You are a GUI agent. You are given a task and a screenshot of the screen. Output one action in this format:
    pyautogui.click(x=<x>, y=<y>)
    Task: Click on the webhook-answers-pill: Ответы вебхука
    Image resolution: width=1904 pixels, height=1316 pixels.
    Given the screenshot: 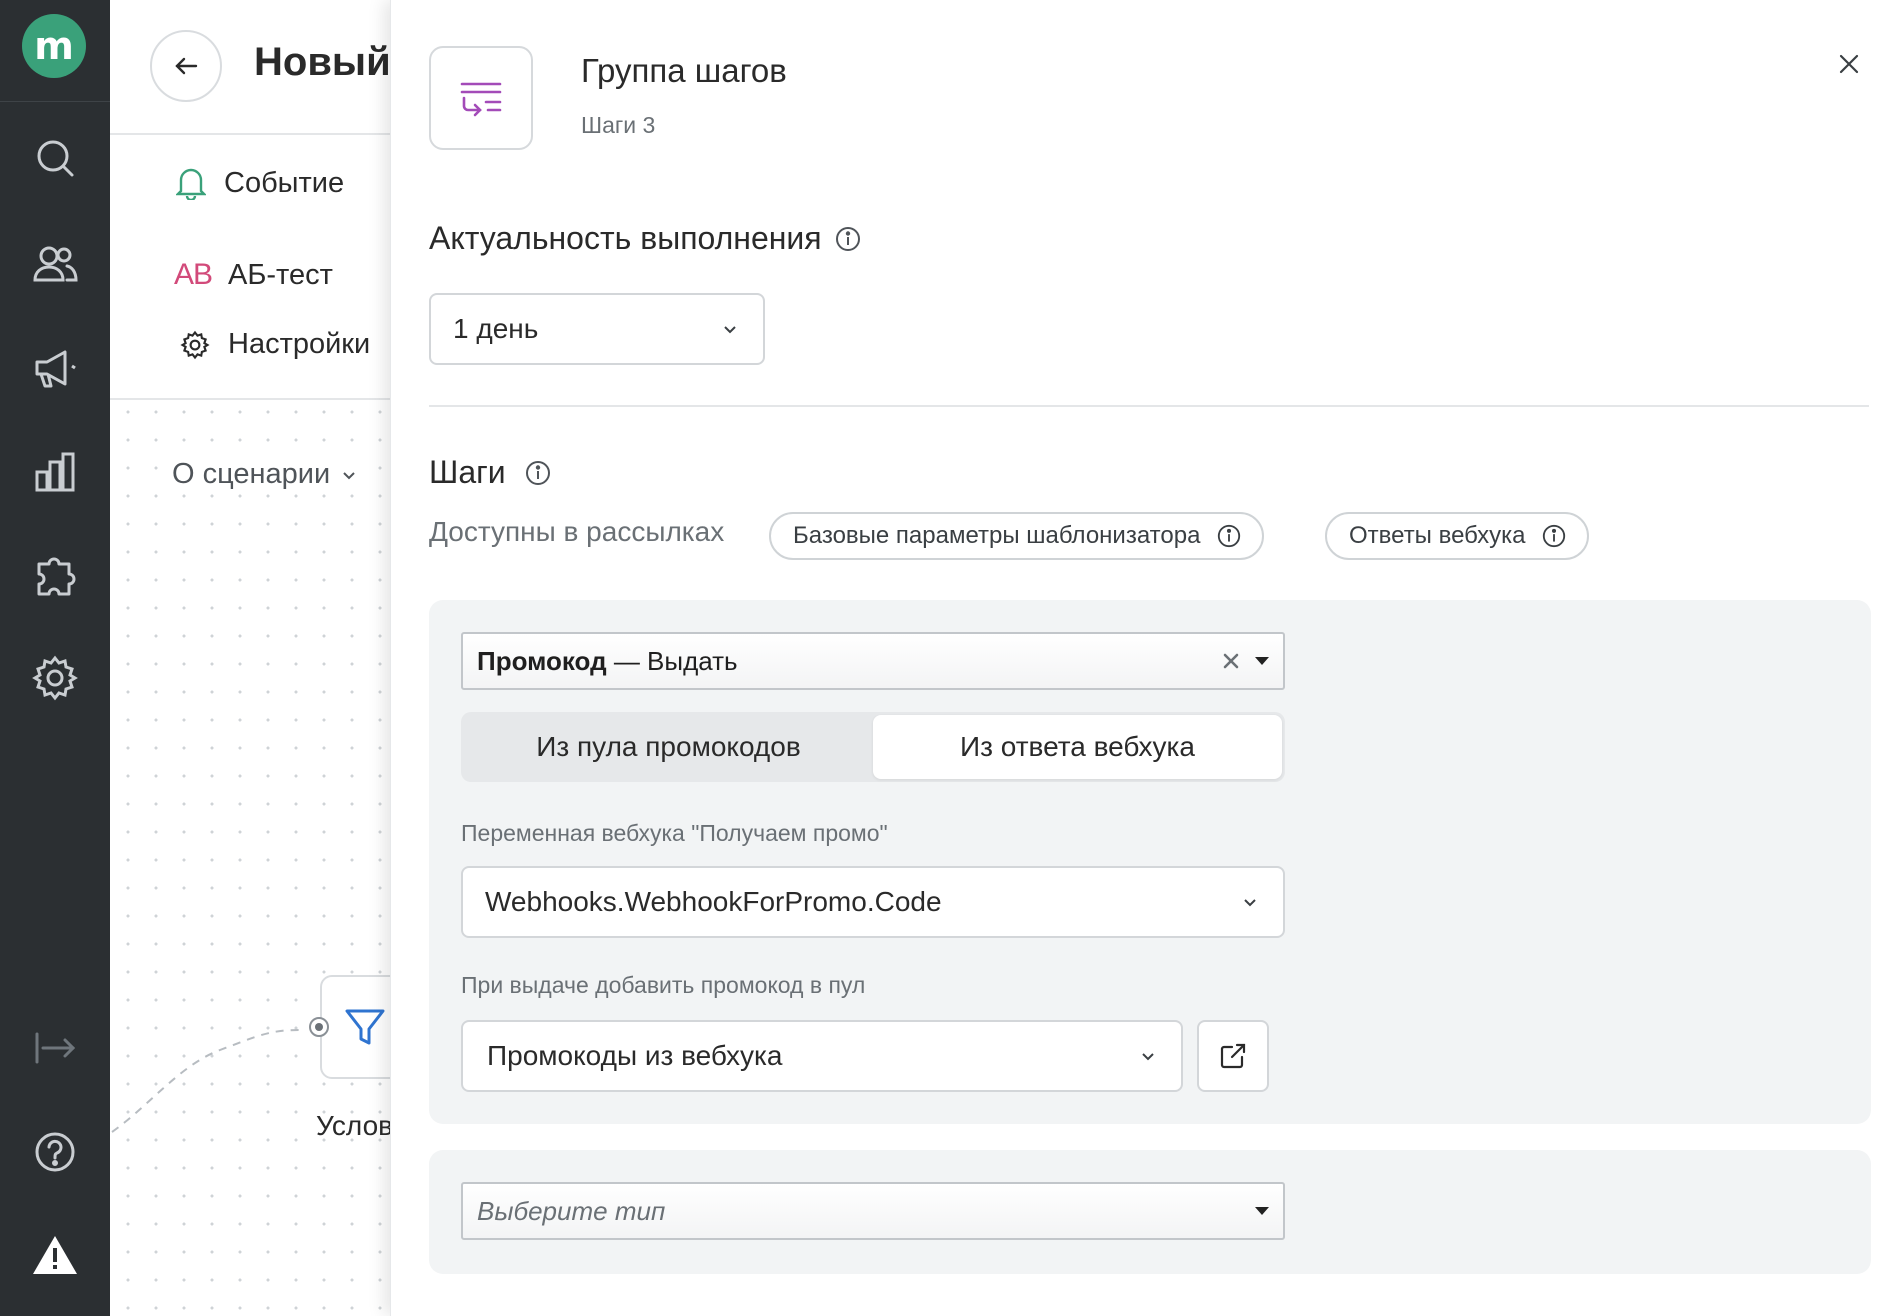 What is the action you would take?
    pyautogui.click(x=1457, y=536)
    